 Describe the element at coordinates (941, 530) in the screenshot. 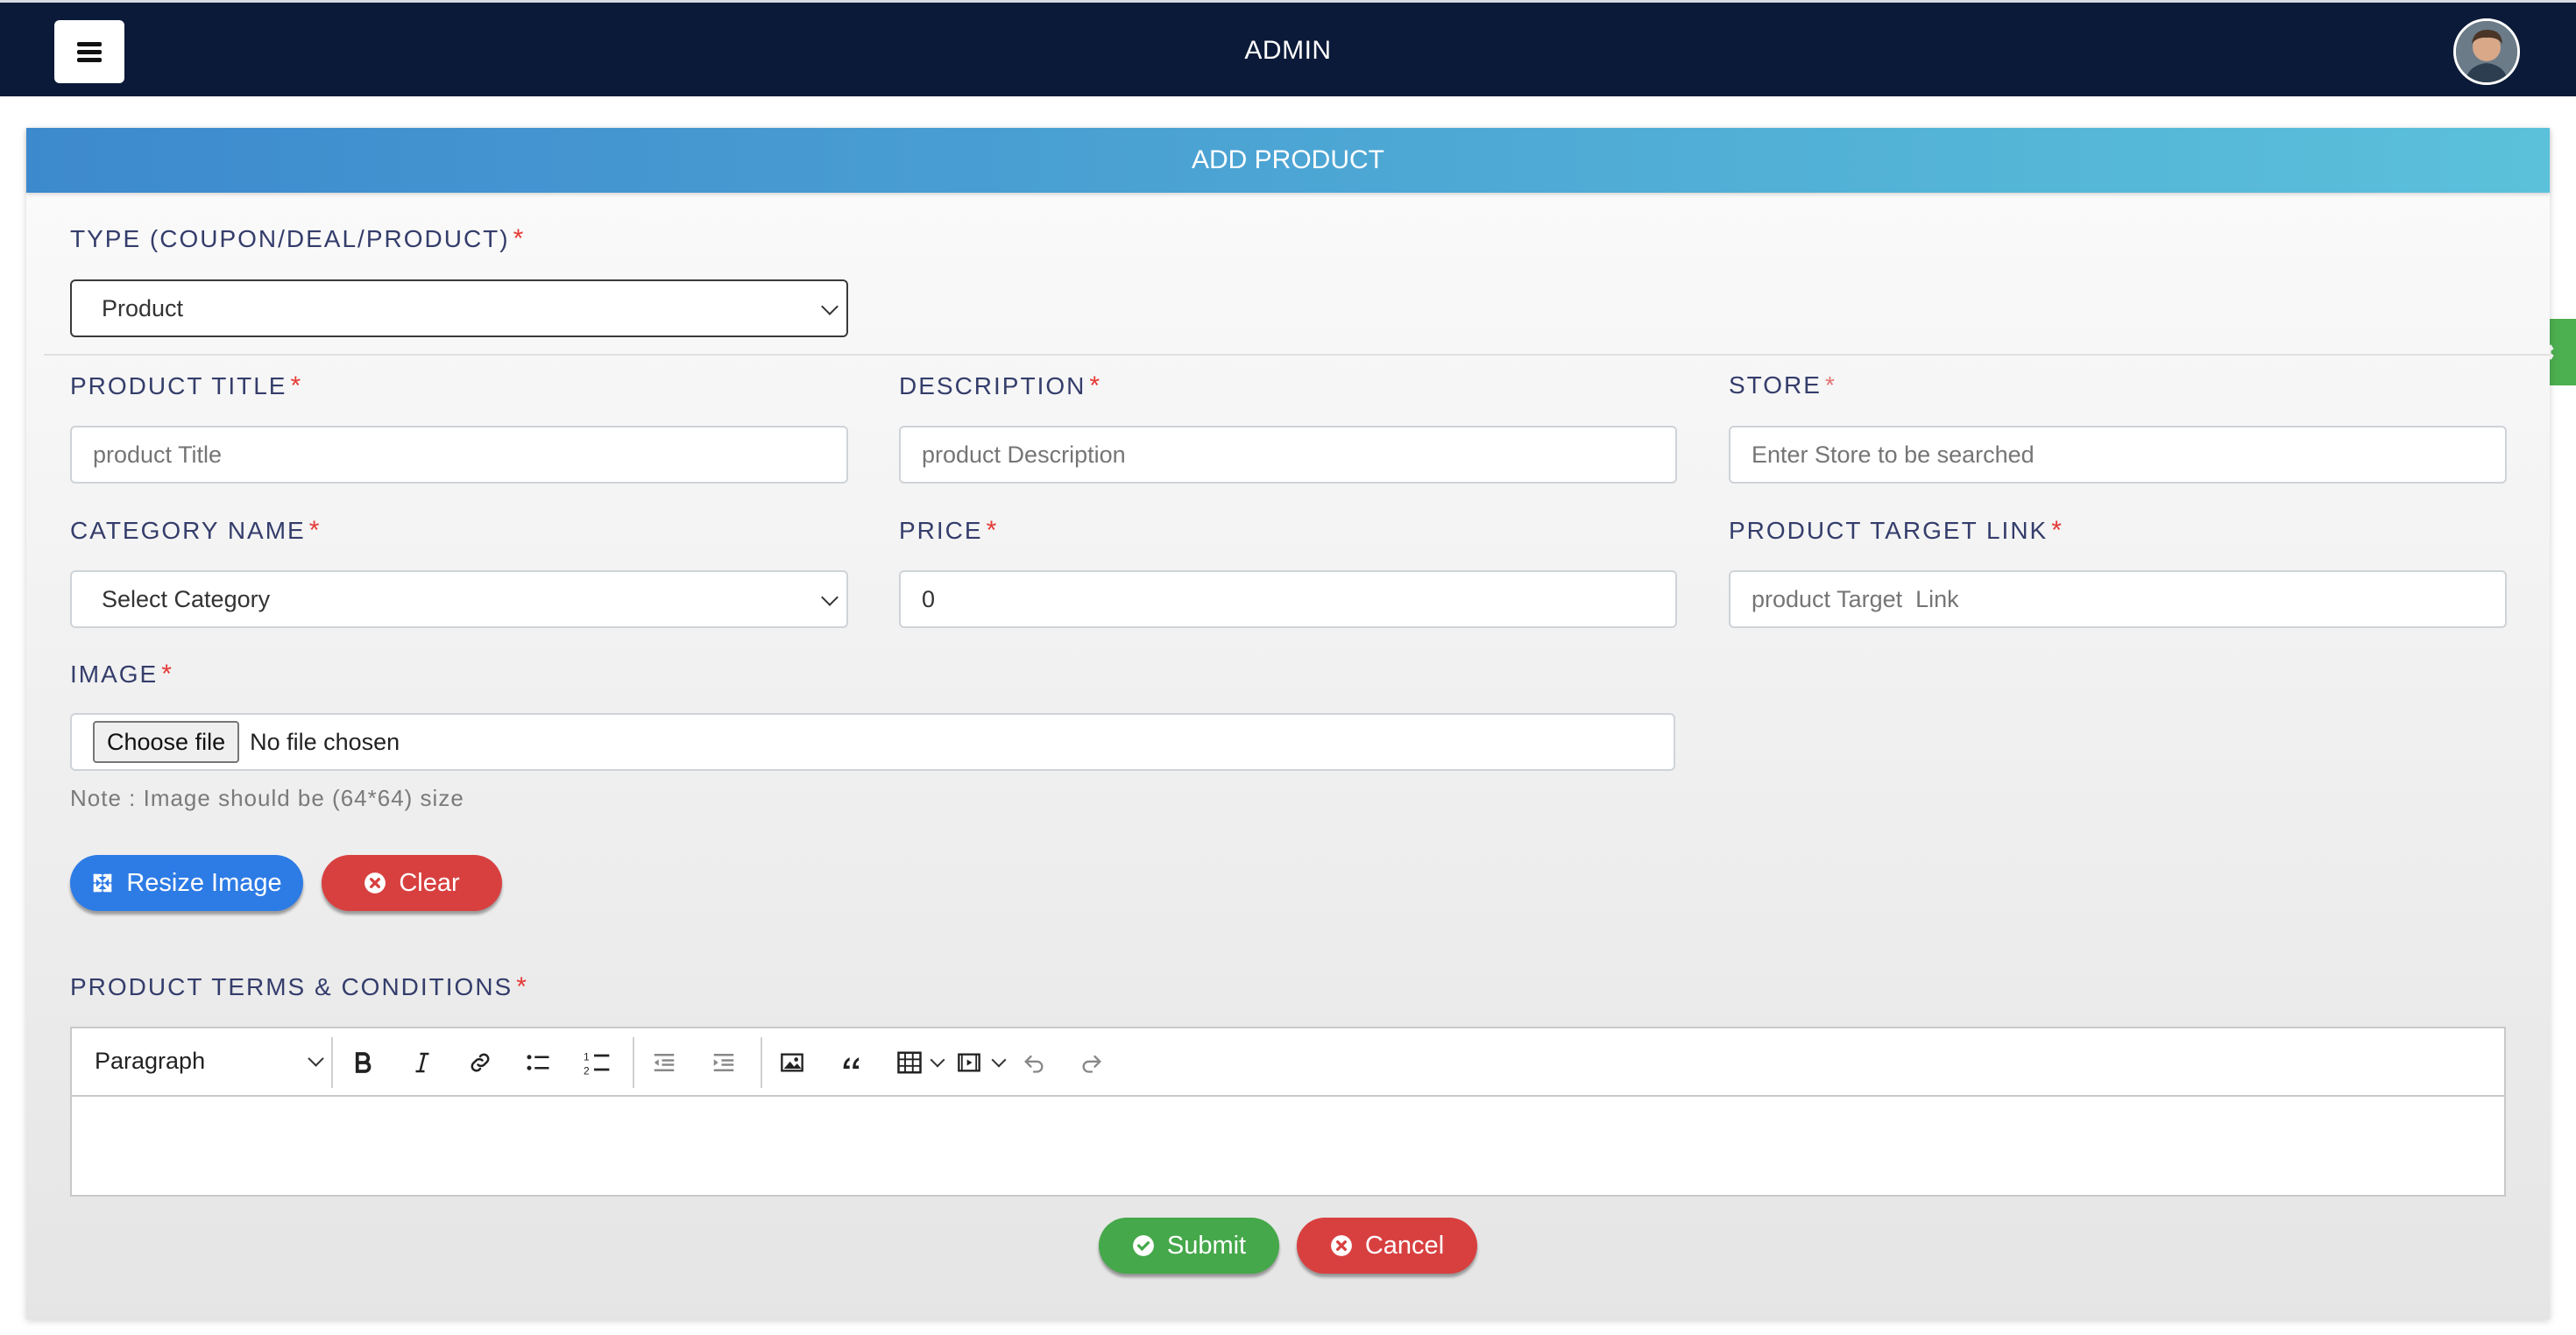

I see `price-label-text: PRICE` at that location.